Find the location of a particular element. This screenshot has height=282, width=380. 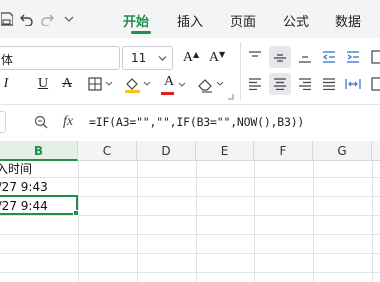

increase-font-button: A ▲ is located at coordinates (191, 58).